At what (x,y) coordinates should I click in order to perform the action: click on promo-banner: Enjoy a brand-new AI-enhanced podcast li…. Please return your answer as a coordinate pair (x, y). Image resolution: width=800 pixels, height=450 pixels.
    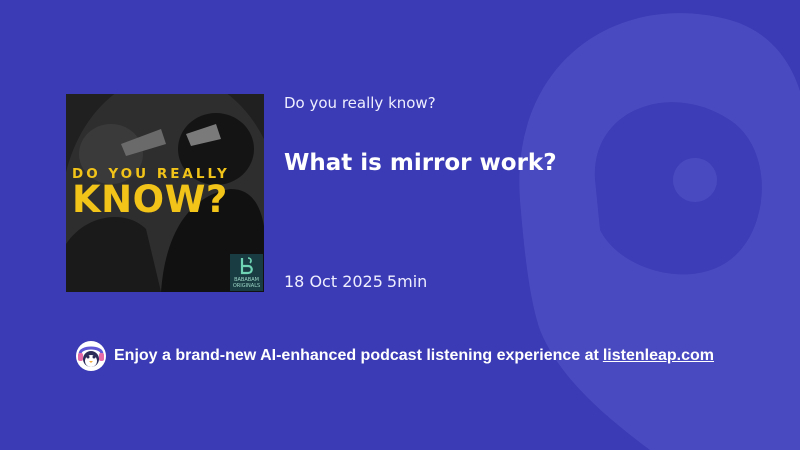
    Looking at the image, I should click on (394, 356).